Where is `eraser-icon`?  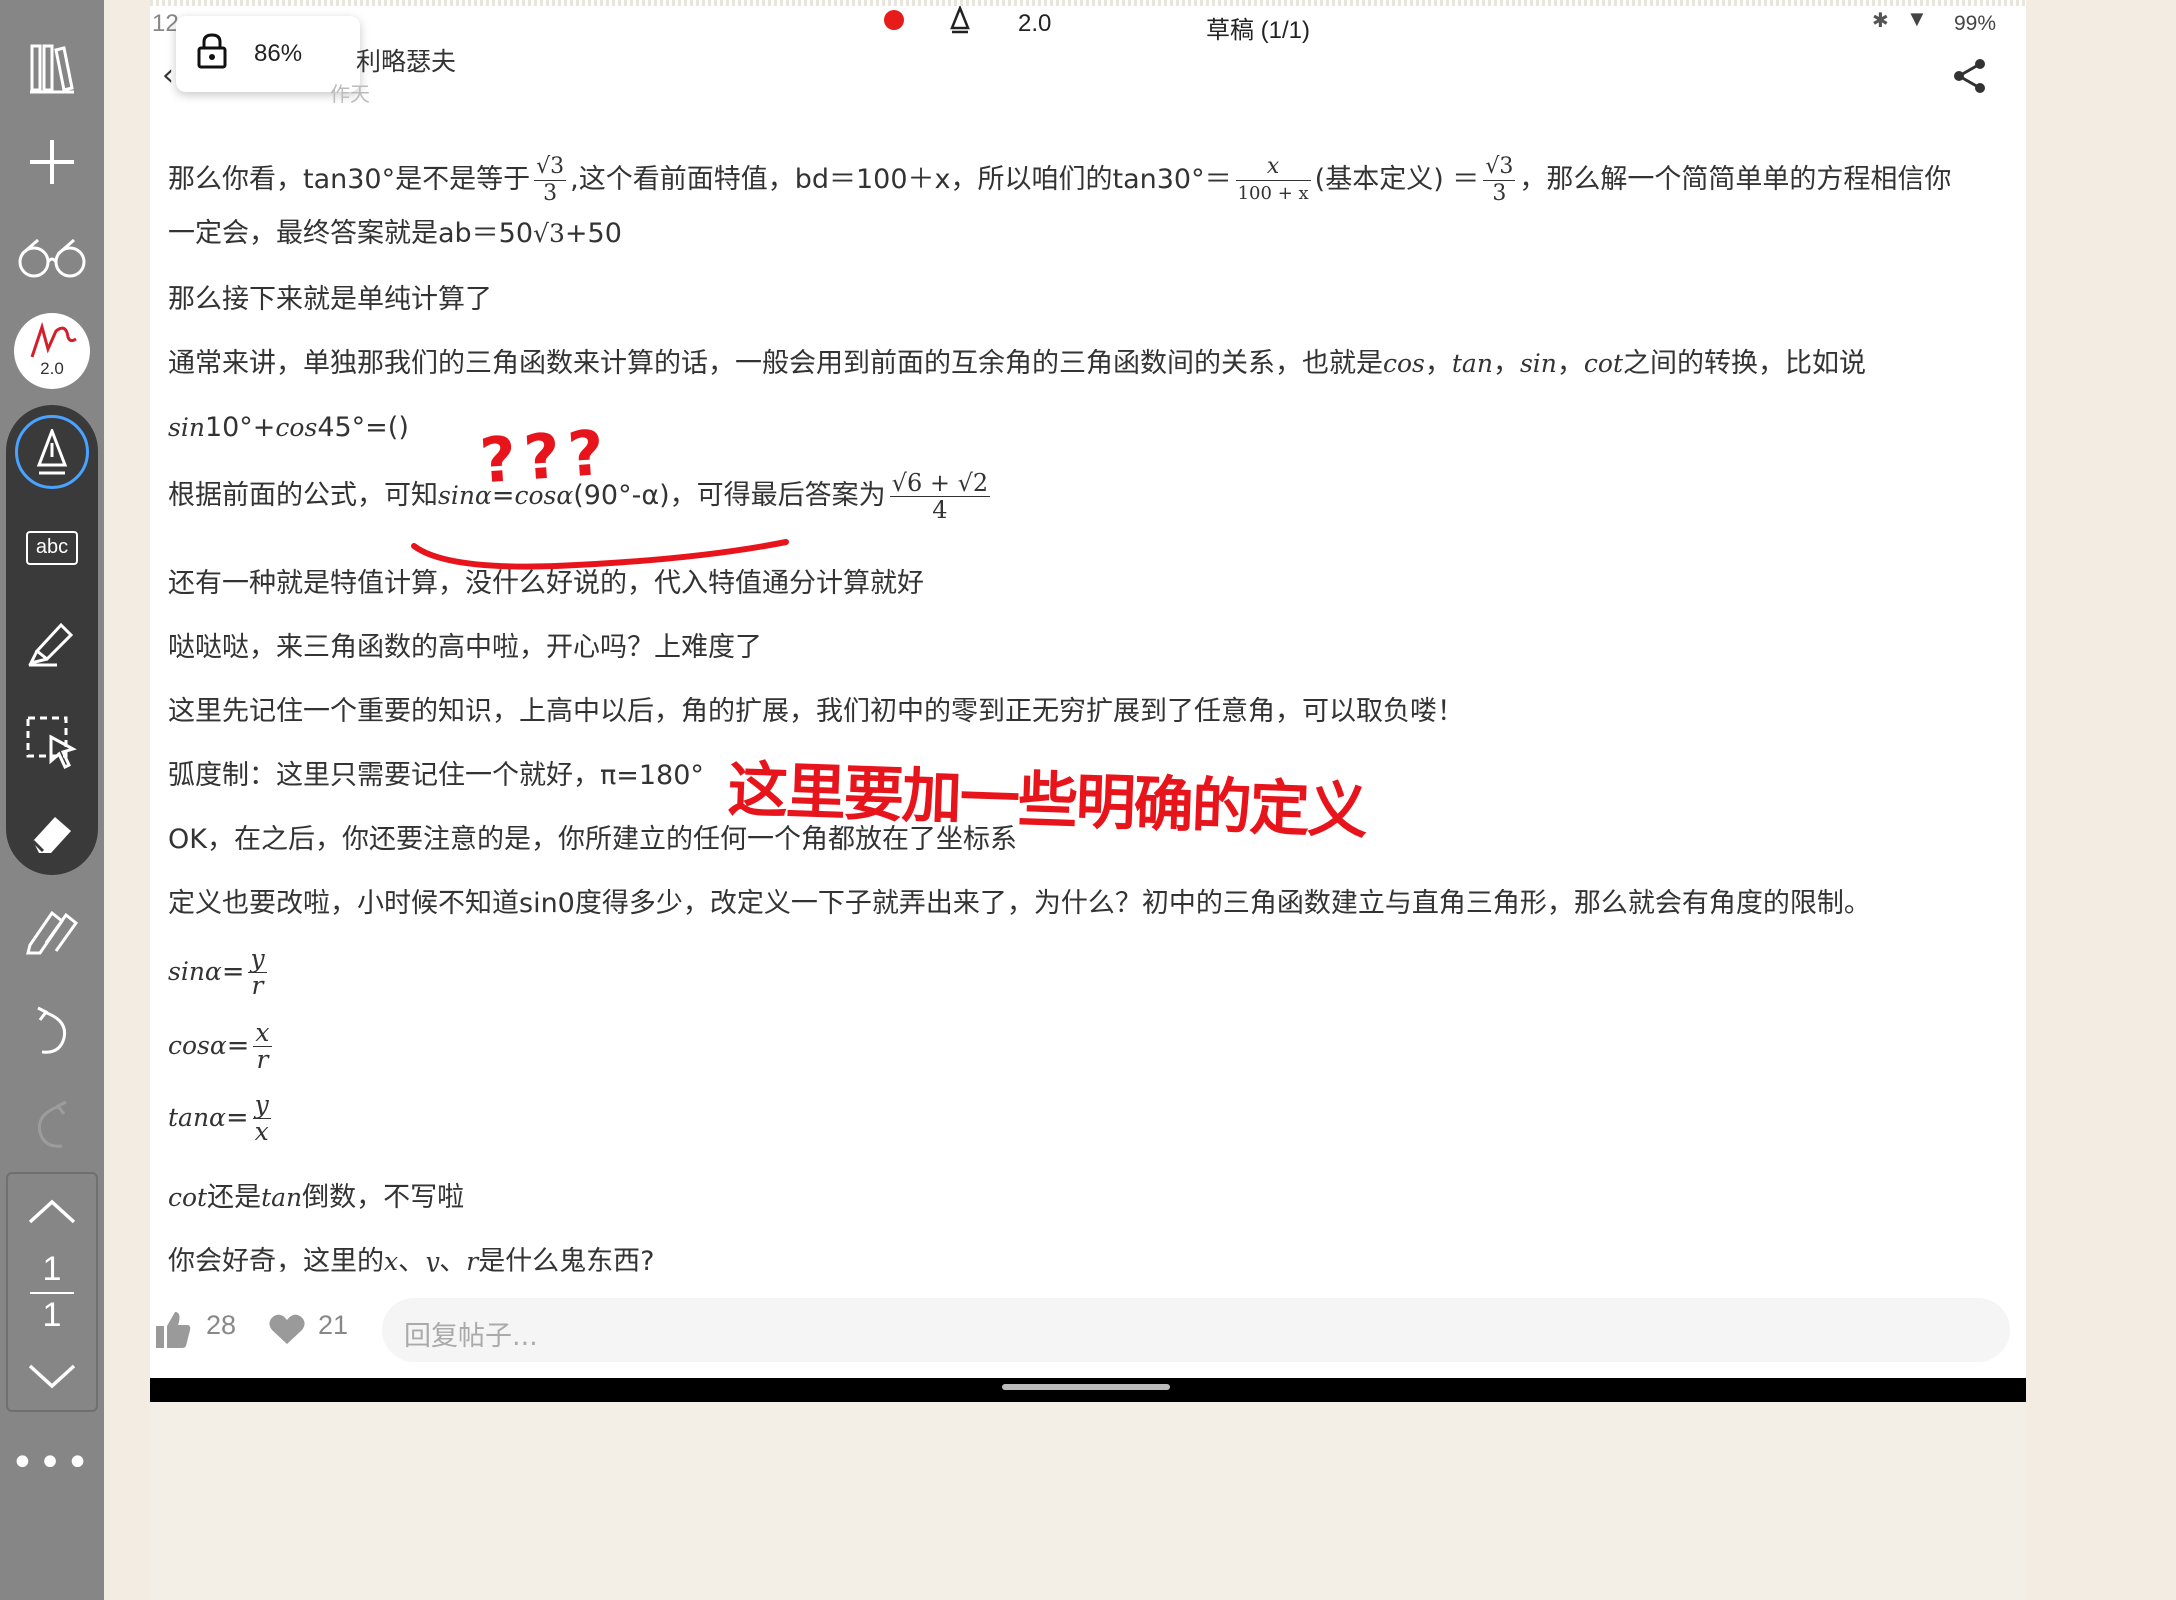 eraser-icon is located at coordinates (52, 834).